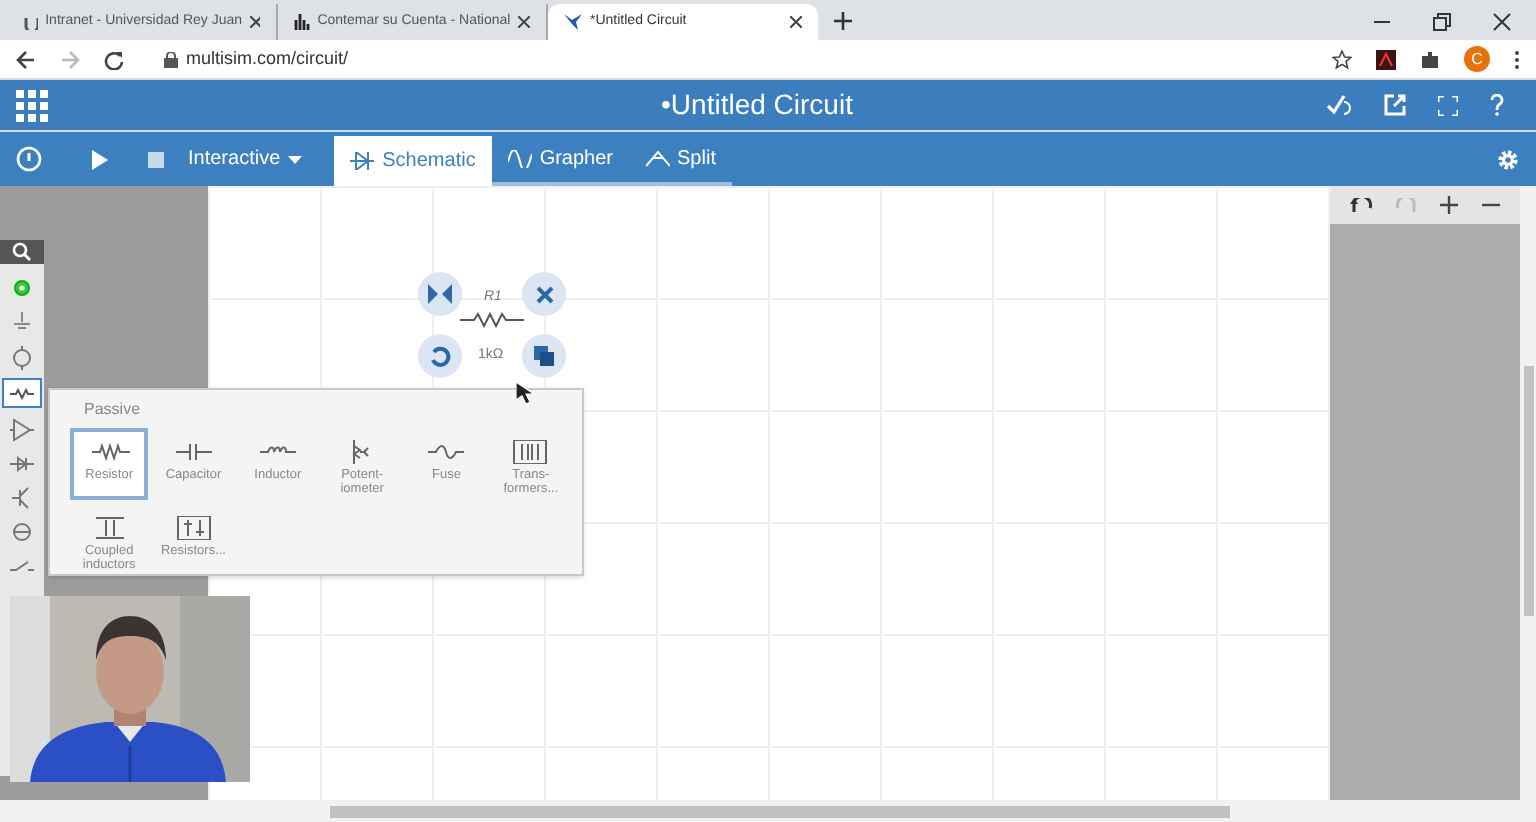 Image resolution: width=1536 pixels, height=822 pixels. What do you see at coordinates (295, 159) in the screenshot?
I see `caret-icon` at bounding box center [295, 159].